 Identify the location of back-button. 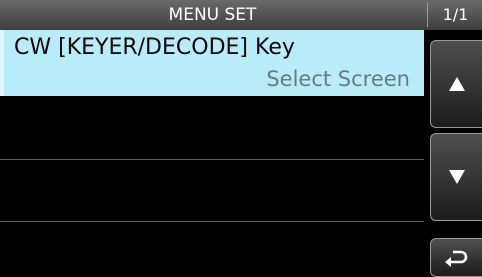
(456, 257).